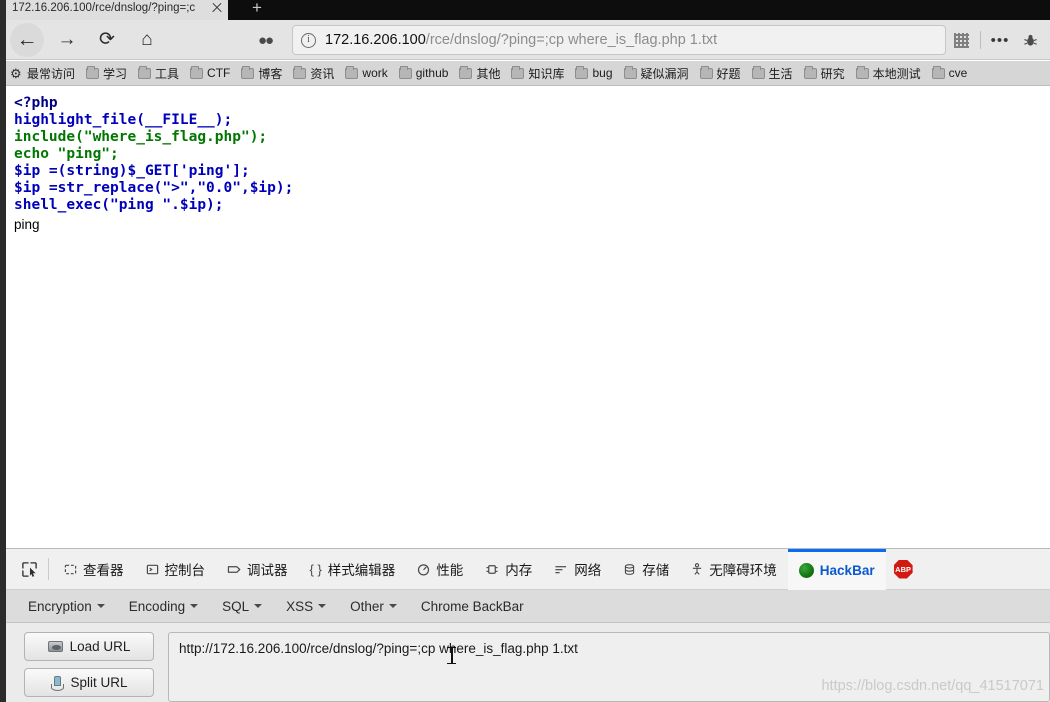  I want to click on new-tab-button: +, so click(257, 10).